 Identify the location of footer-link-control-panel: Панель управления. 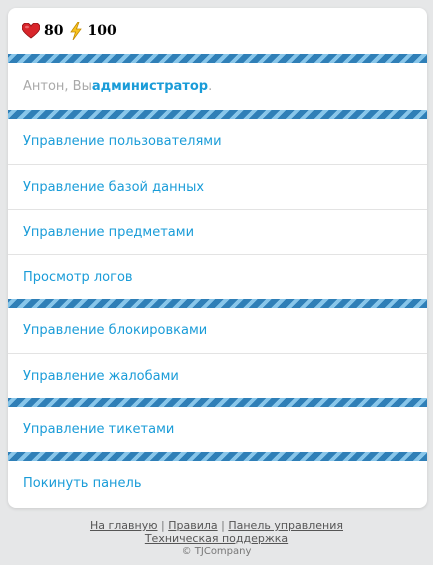
(285, 525).